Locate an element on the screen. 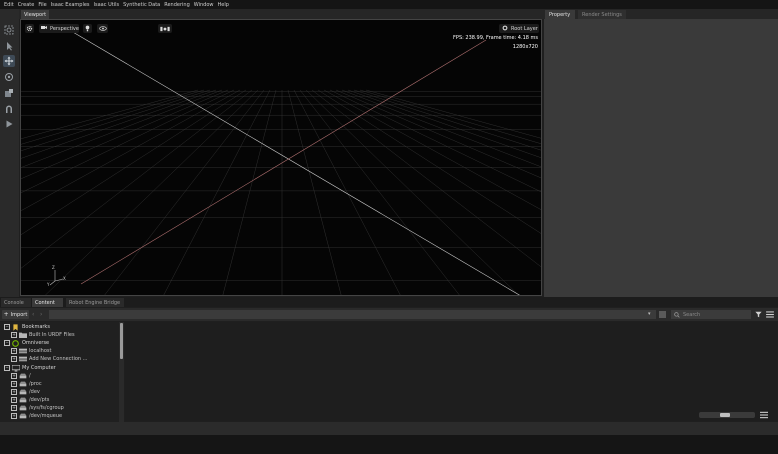 This screenshot has width=778, height=454. render-mode-icon is located at coordinates (165, 28).